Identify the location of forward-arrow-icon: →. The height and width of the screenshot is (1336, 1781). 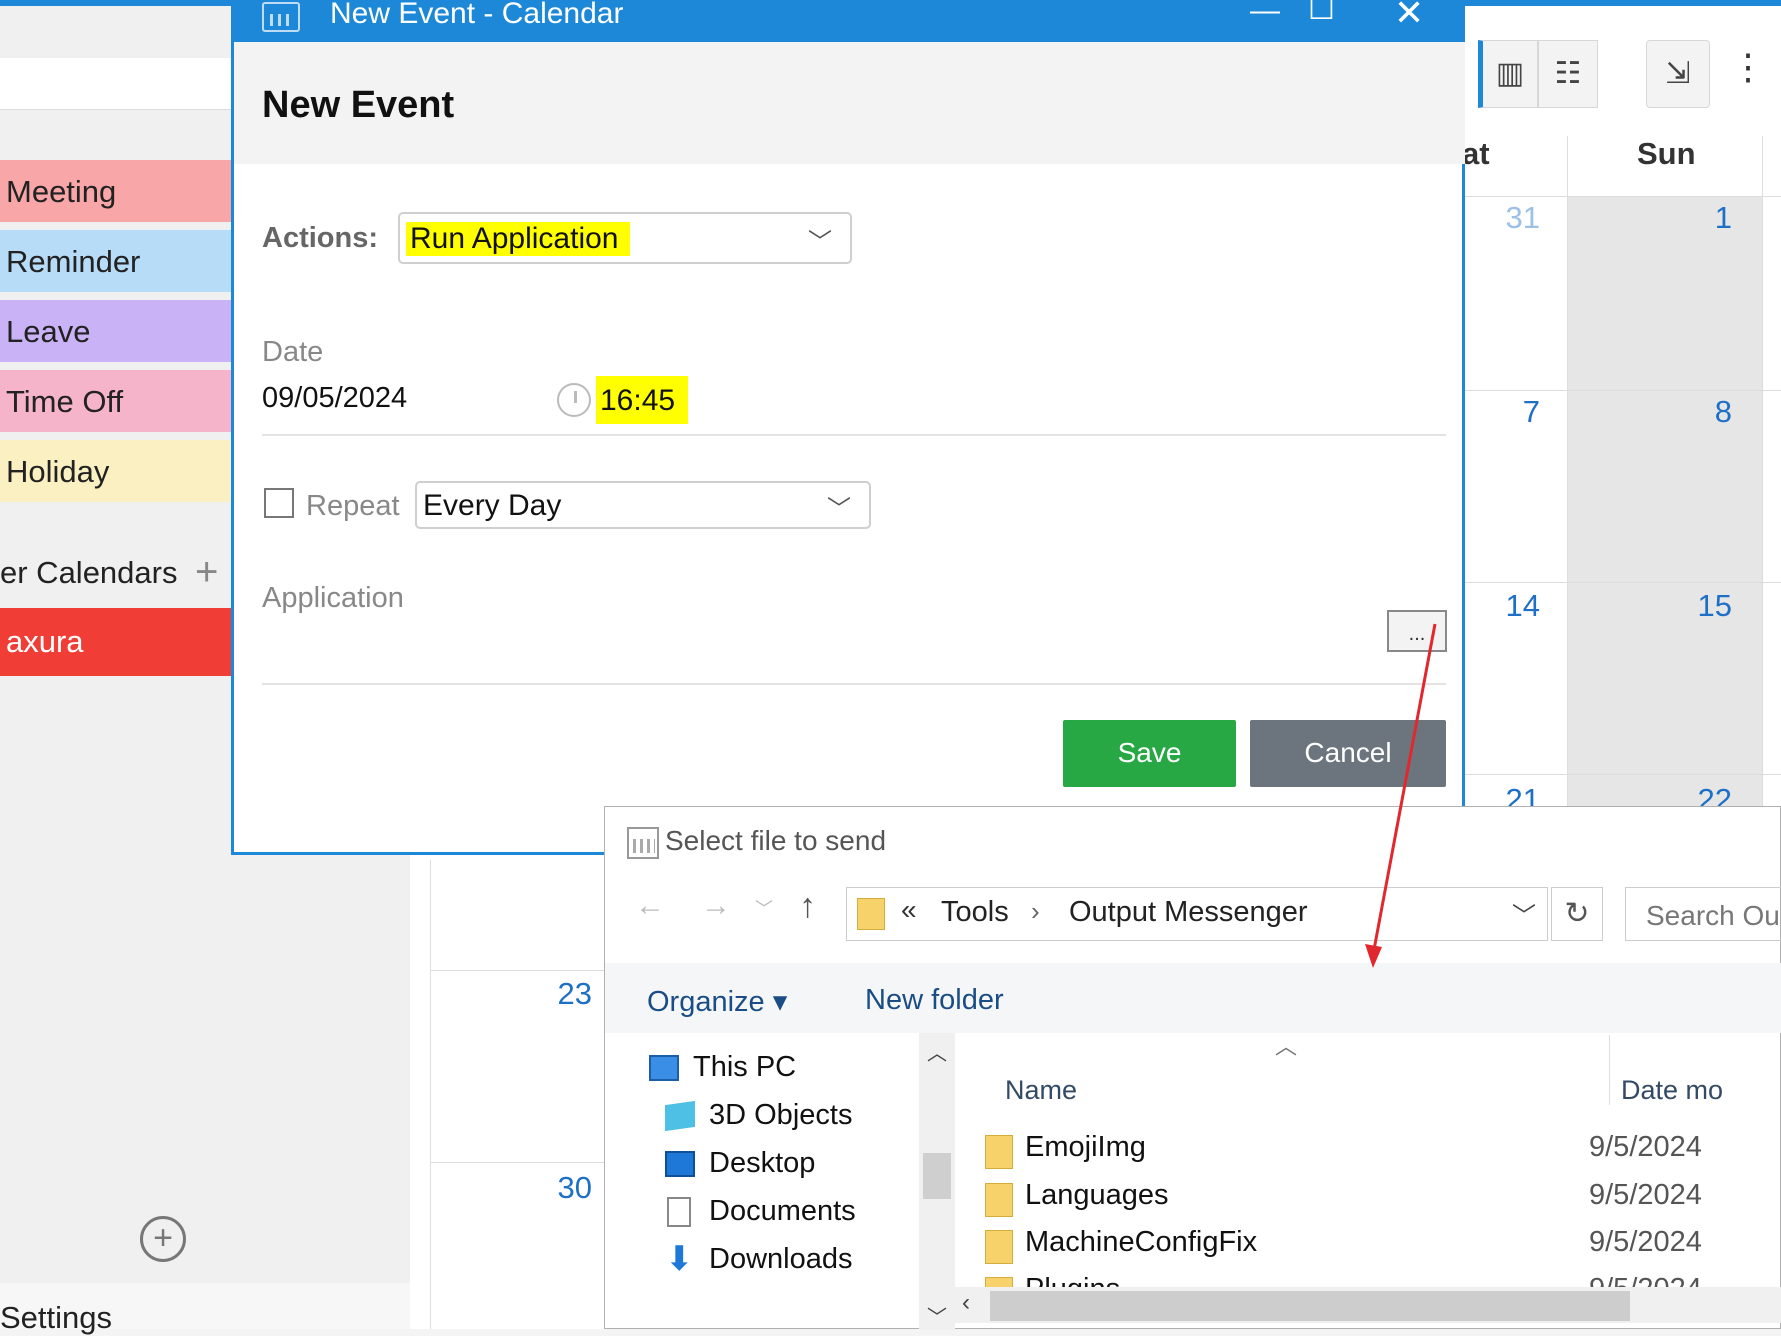
(716, 906).